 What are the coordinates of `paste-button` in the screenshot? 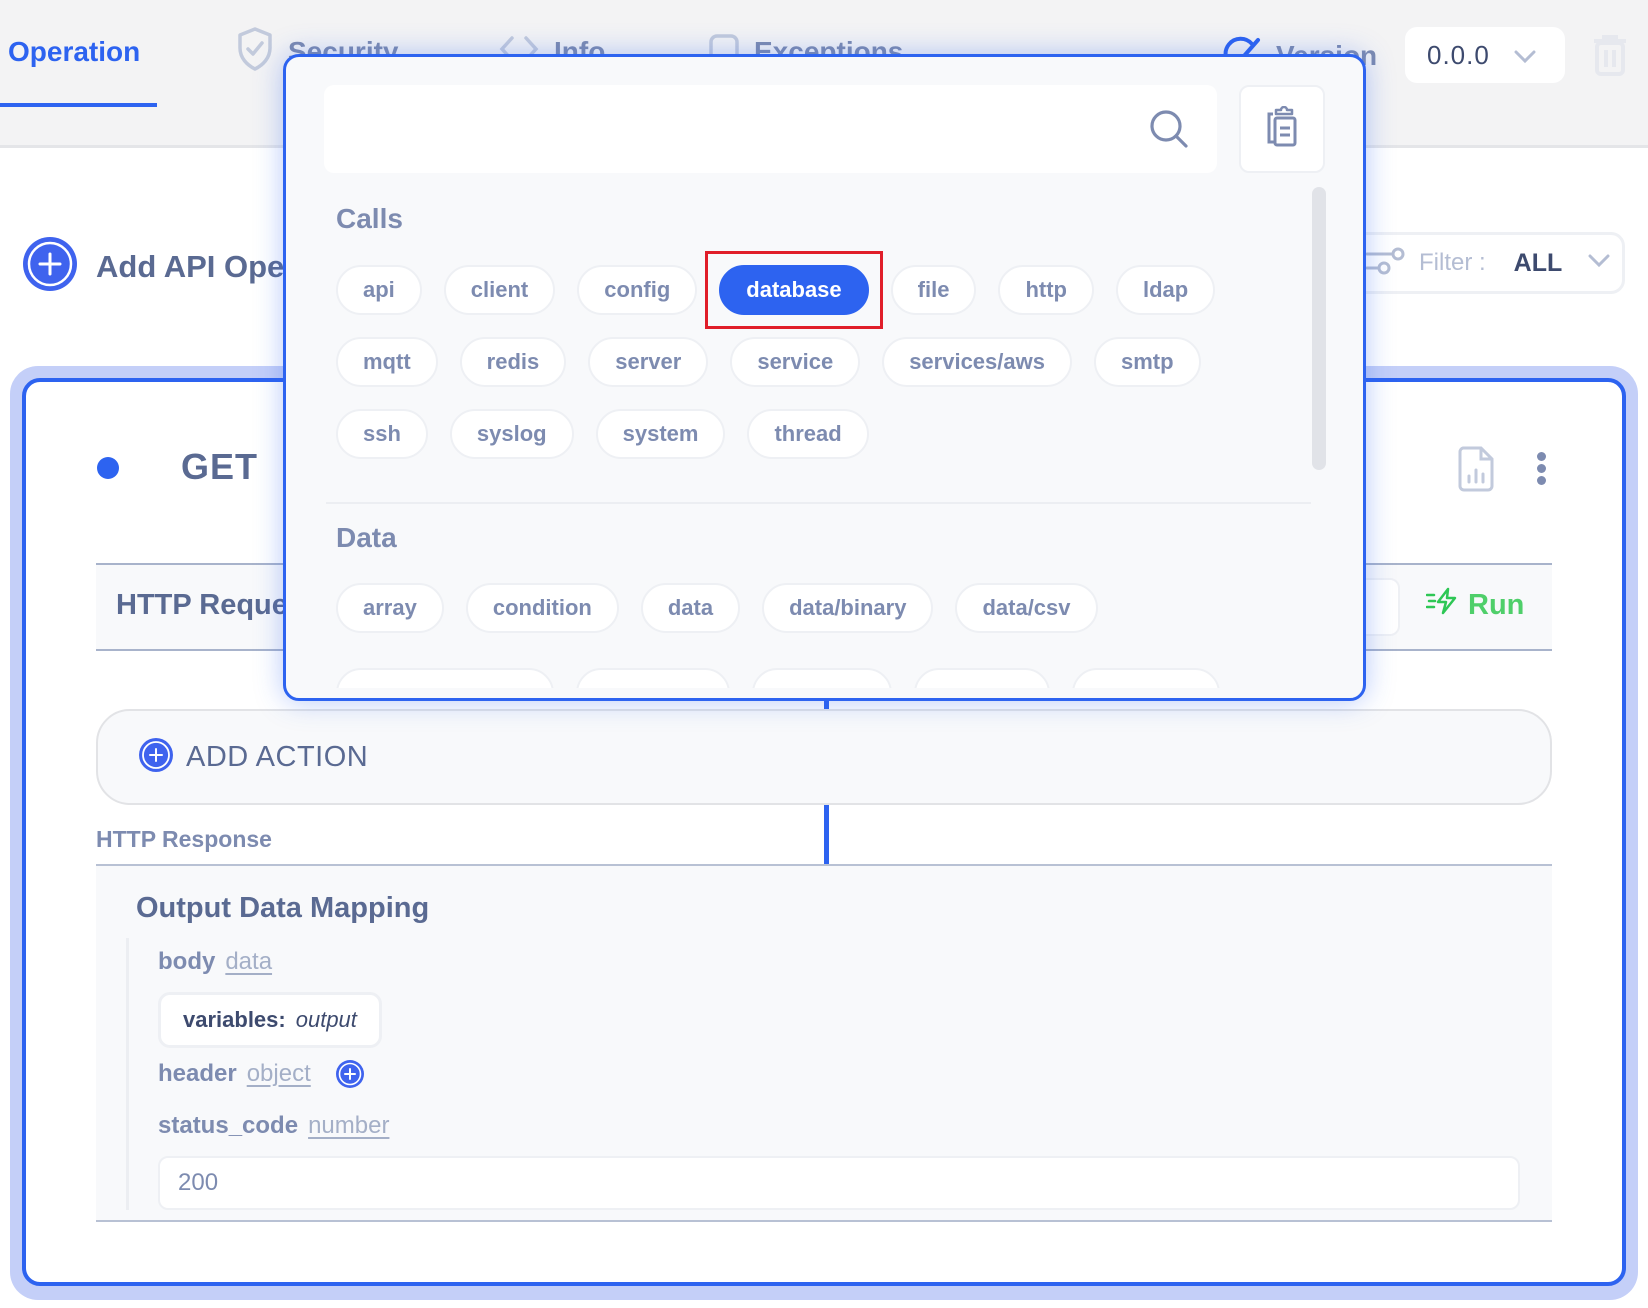 It's located at (1282, 129).